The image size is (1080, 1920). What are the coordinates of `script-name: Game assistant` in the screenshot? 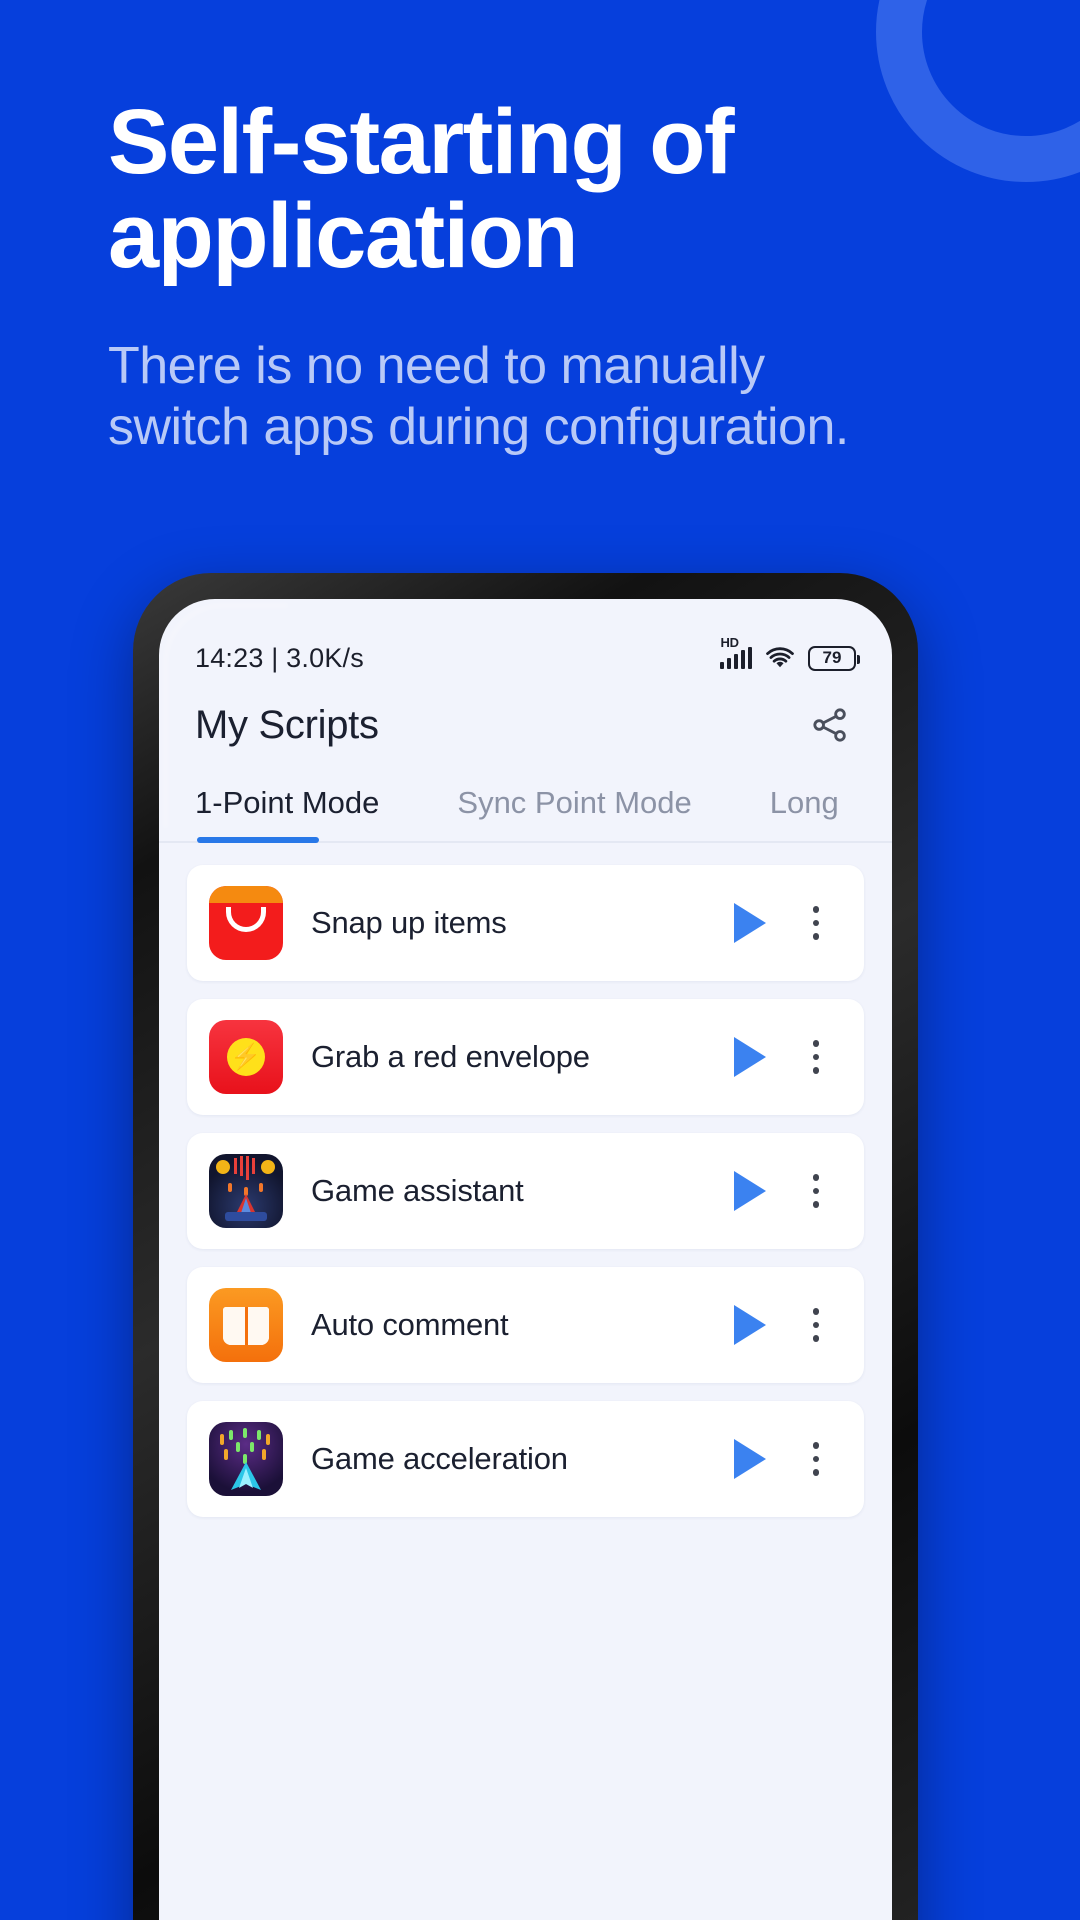 It's located at (417, 1190).